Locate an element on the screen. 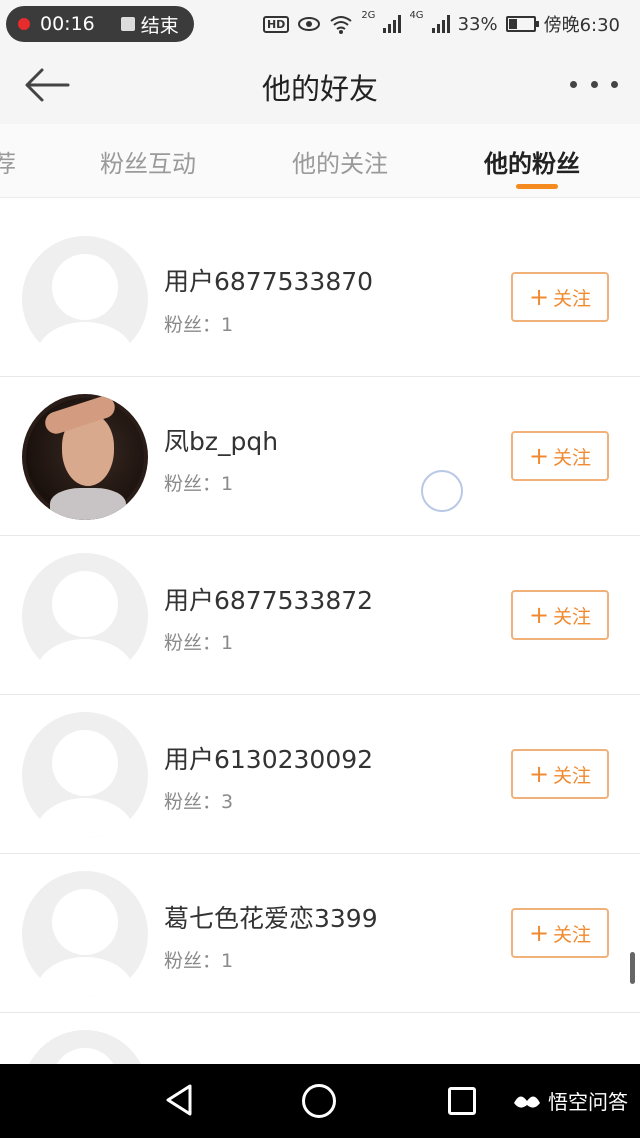 The width and height of the screenshot is (640, 1138). list-item: 用户6130230092 粉丝：3 + 关注 is located at coordinates (320, 773).